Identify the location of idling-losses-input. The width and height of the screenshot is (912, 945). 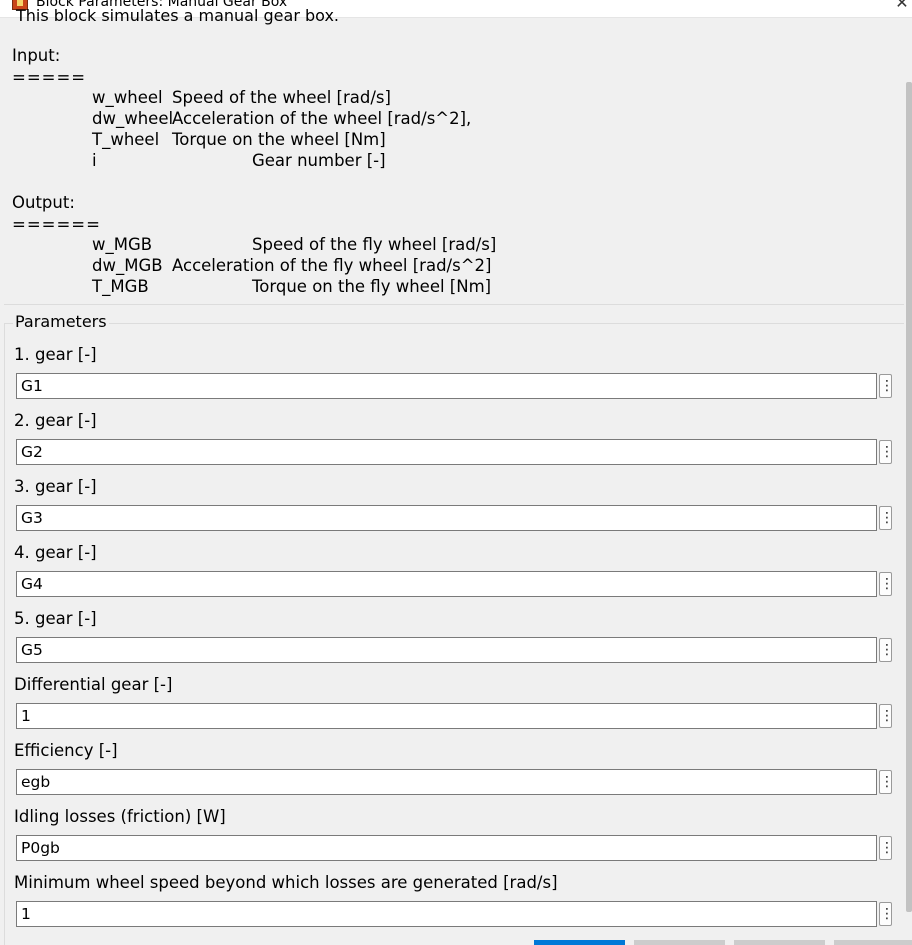
(446, 848).